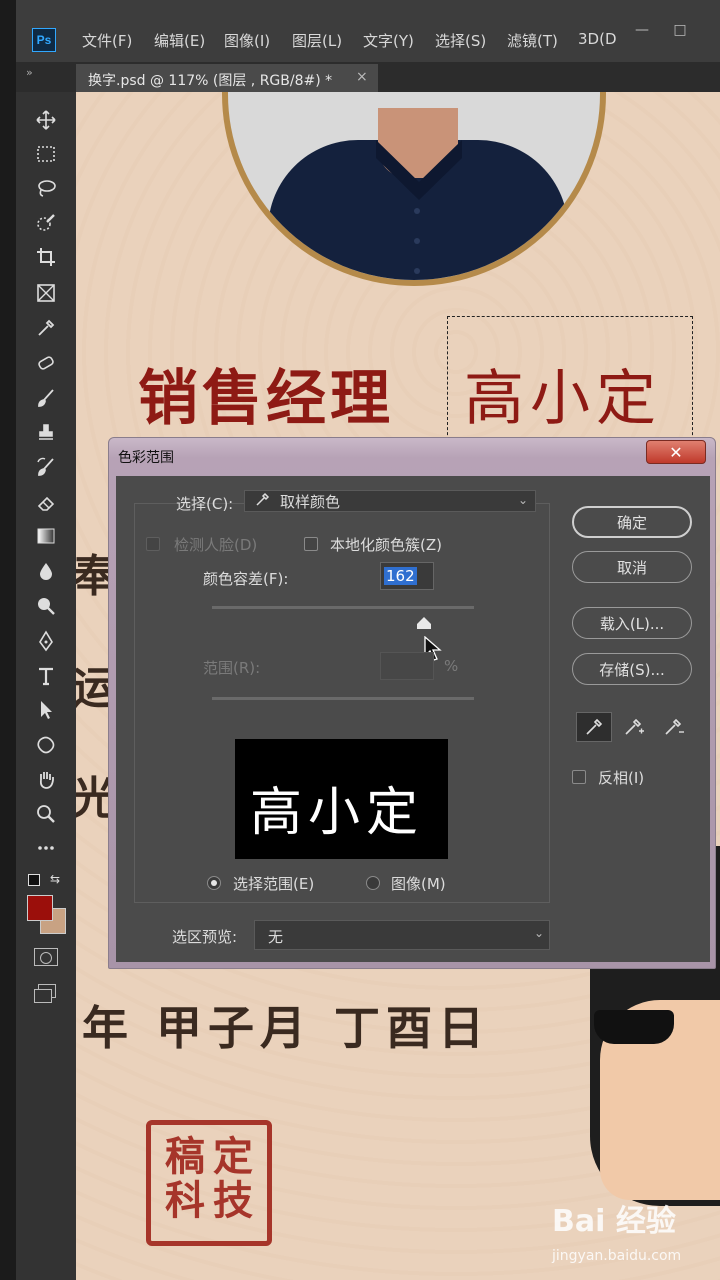 This screenshot has height=1280, width=720. I want to click on select-label: 选择(C):, so click(205, 504).